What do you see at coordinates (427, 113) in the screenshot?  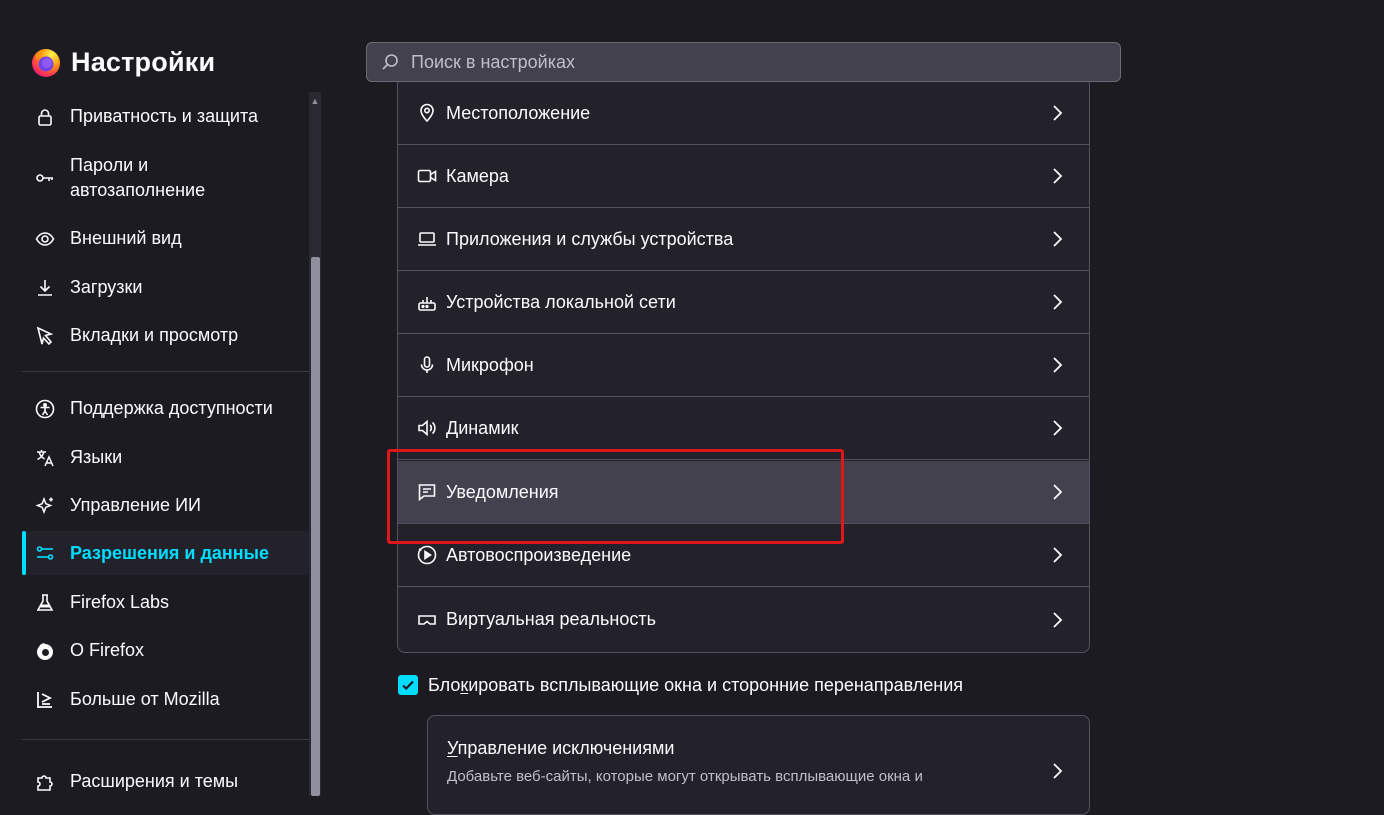 I see `location-icon` at bounding box center [427, 113].